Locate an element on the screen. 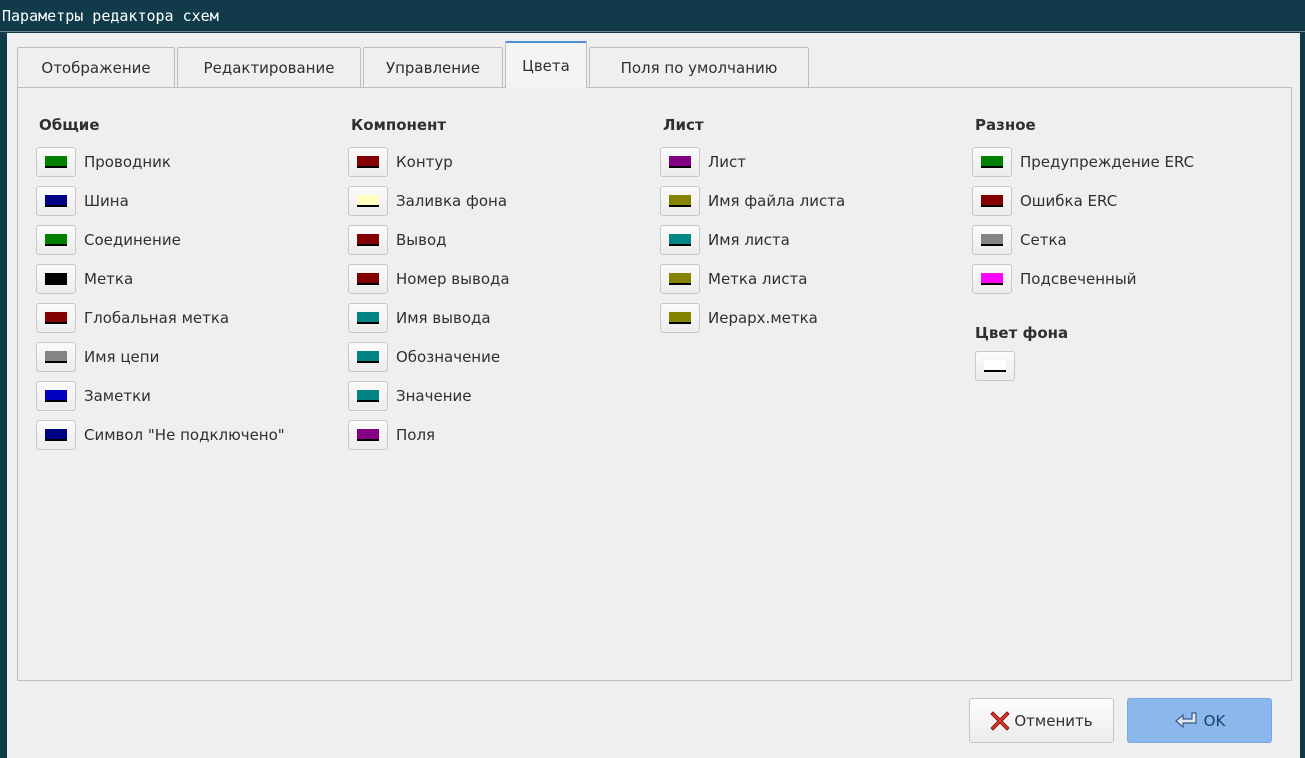 This screenshot has height=758, width=1305. color-item-label: Метка is located at coordinates (109, 279).